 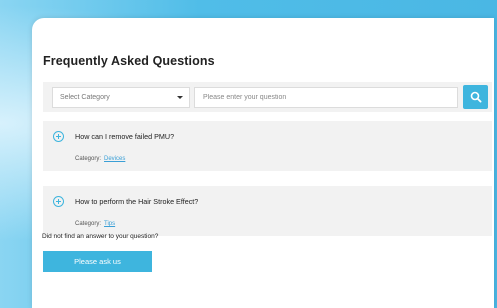 I want to click on category-select-label: Select Category, so click(x=85, y=97).